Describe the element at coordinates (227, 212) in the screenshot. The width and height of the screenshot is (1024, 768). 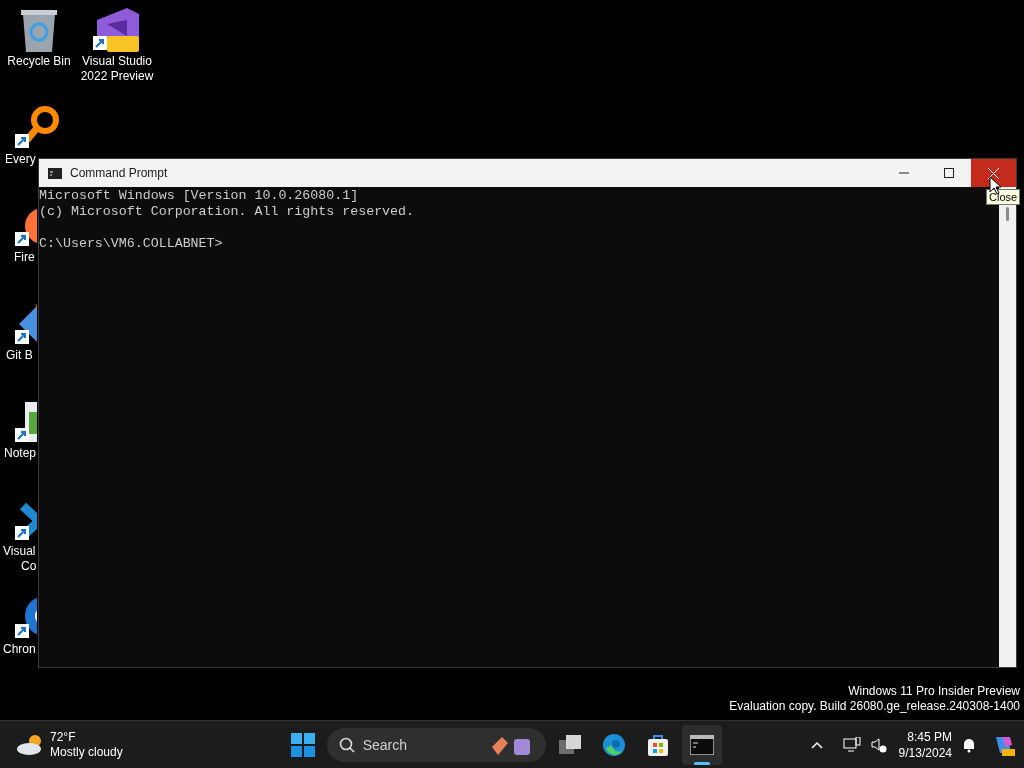
I see `console-output-line: (c) Microsoft Corporation. All rights reserved.` at that location.